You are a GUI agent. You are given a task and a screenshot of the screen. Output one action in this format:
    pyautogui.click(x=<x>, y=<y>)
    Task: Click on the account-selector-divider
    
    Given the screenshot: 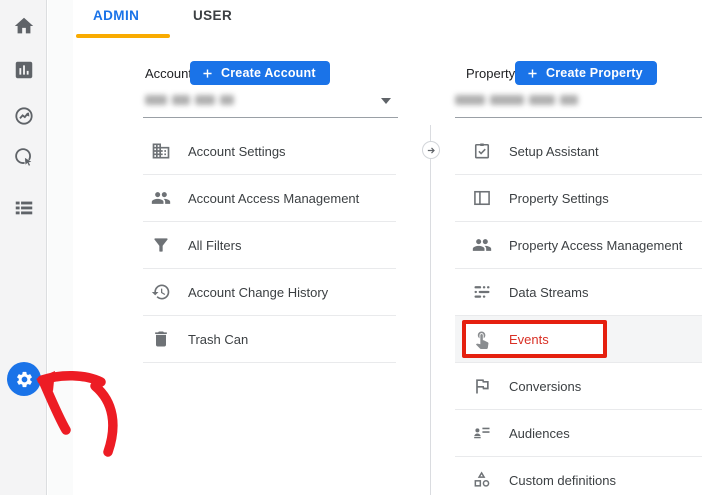 What is the action you would take?
    pyautogui.click(x=270, y=117)
    